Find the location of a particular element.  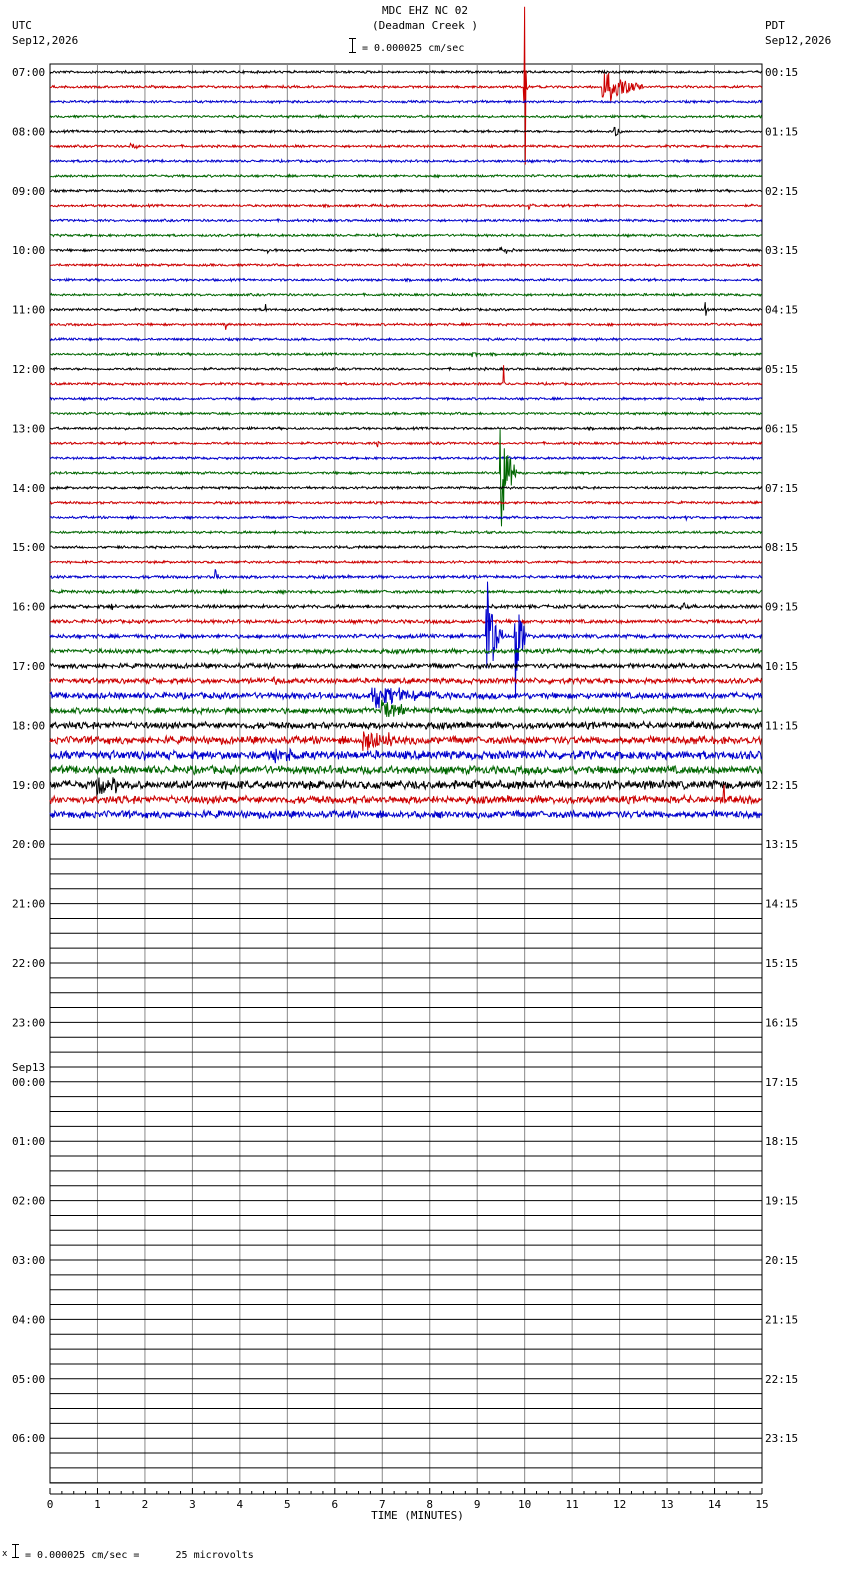

left-hour-label: 00:00 is located at coordinates (28, 1082).